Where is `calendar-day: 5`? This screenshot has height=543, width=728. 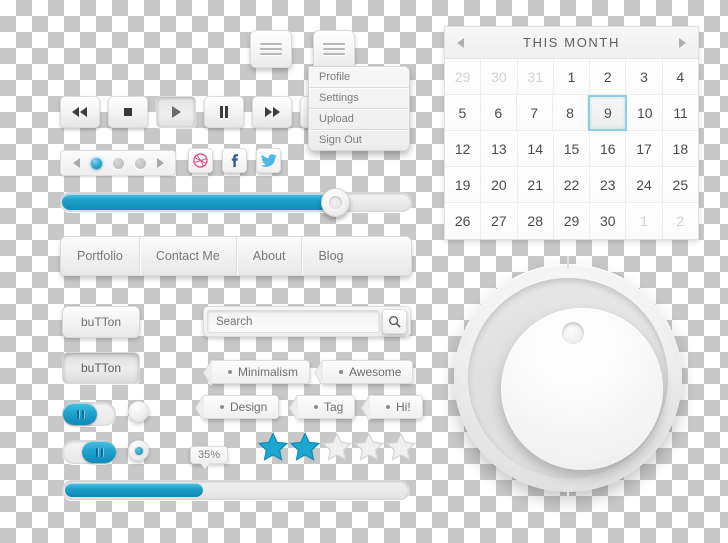
calendar-day: 5 is located at coordinates (463, 113).